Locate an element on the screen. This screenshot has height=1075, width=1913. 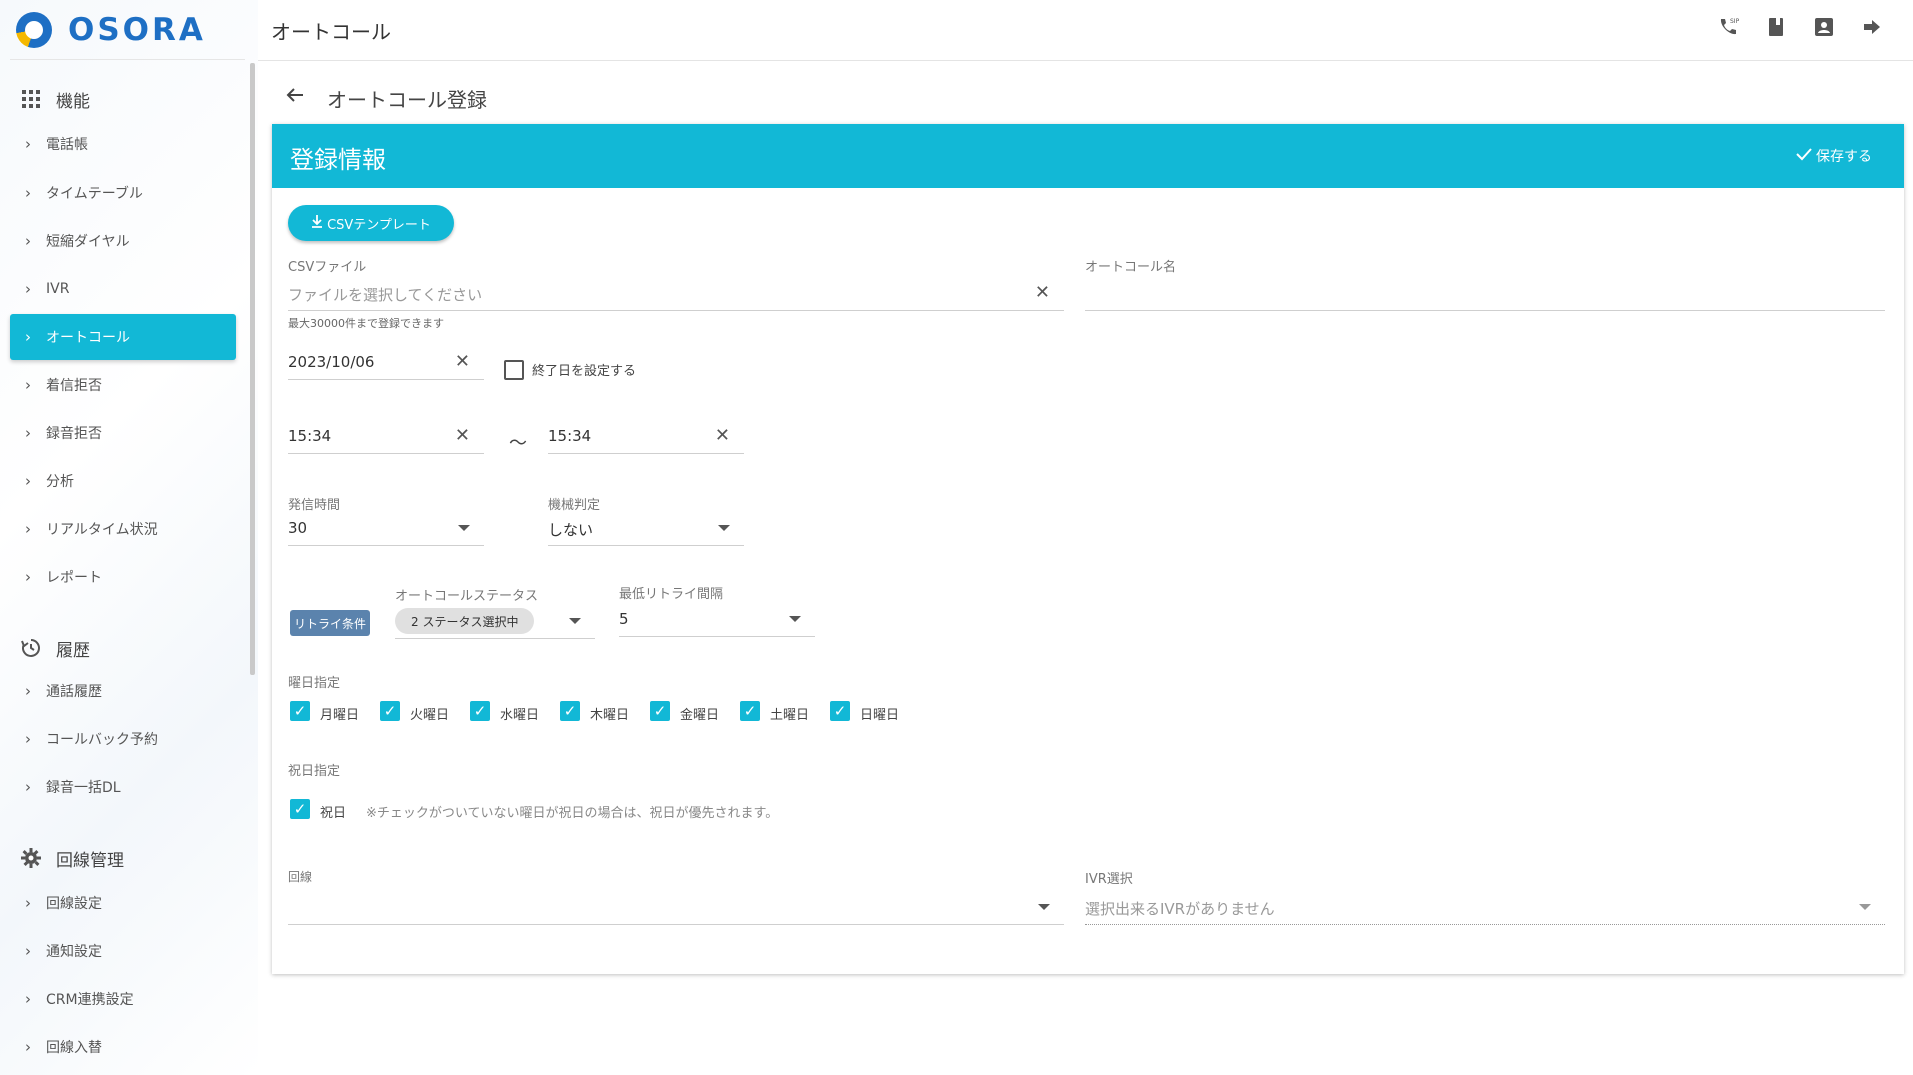
monday-checkbox: ✓ is located at coordinates (300, 711).